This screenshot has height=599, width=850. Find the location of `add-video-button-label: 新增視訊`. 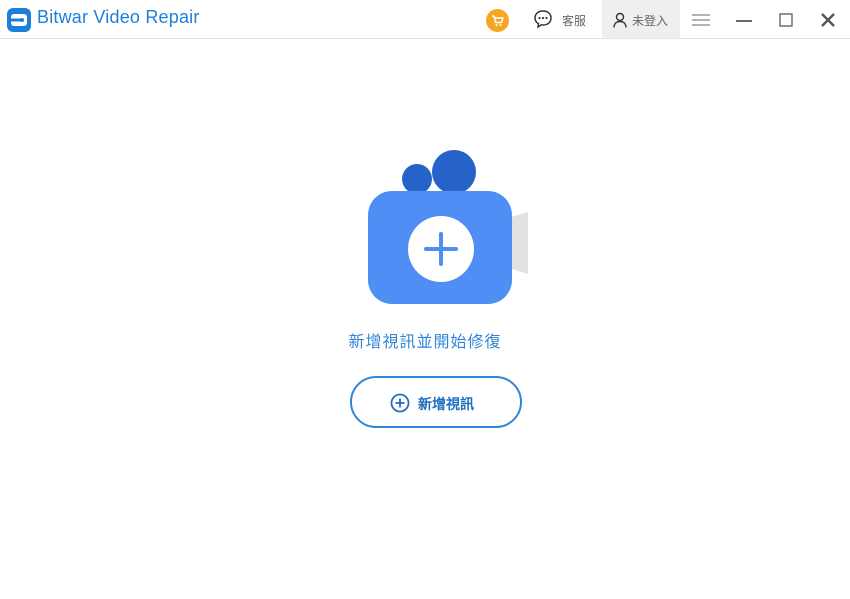

add-video-button-label: 新增視訊 is located at coordinates (446, 405).